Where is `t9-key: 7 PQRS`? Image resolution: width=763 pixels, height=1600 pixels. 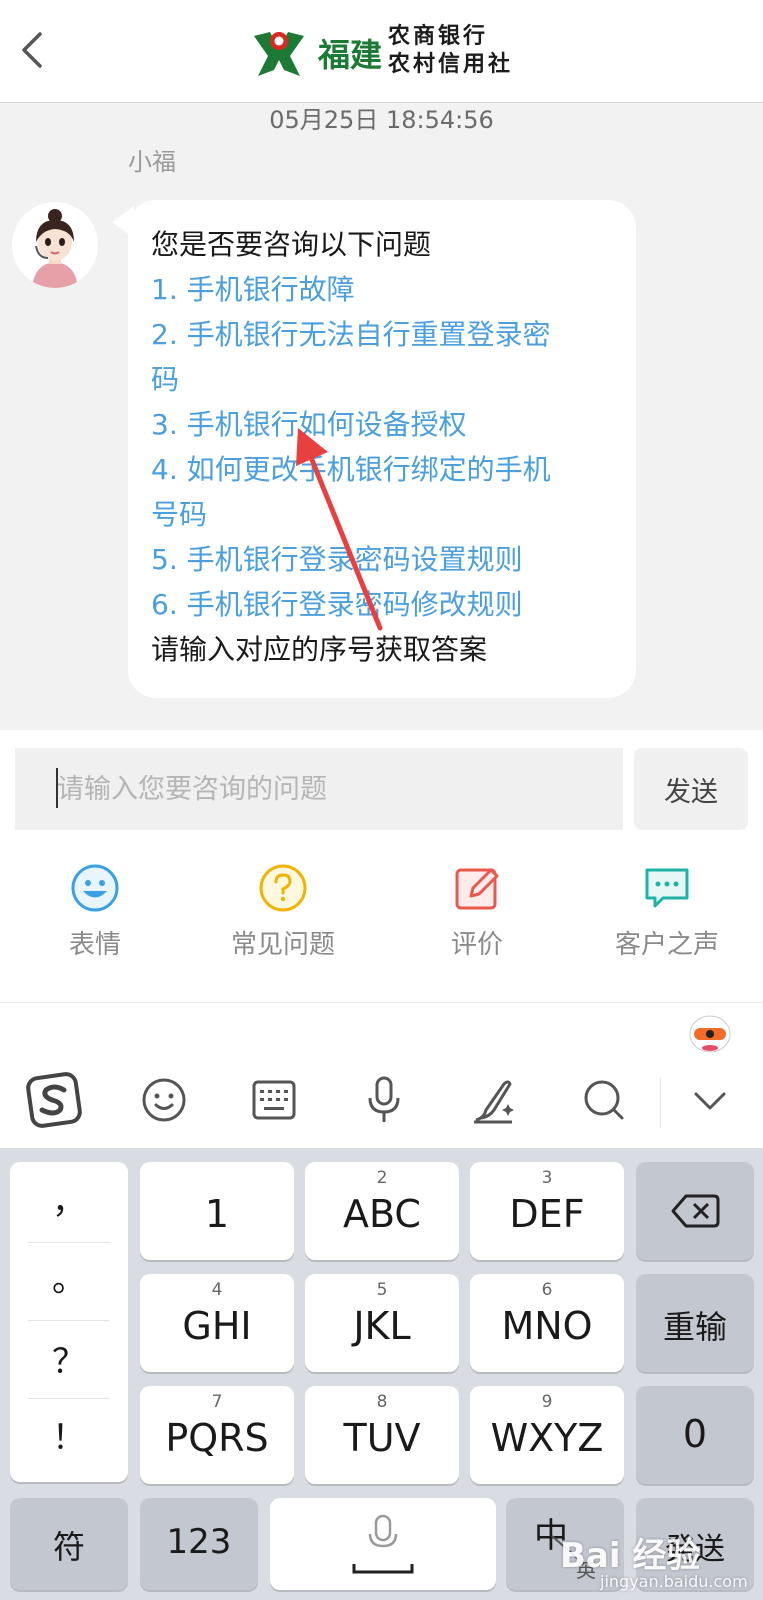 t9-key: 7 PQRS is located at coordinates (217, 1435).